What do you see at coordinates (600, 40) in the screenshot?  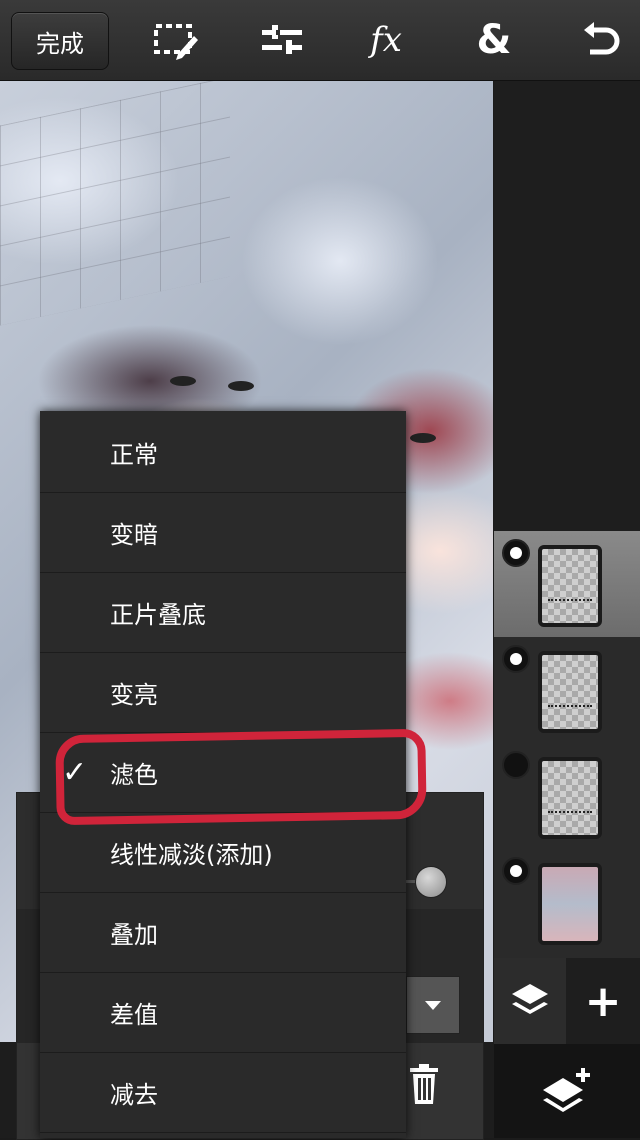 I see `undo-icon` at bounding box center [600, 40].